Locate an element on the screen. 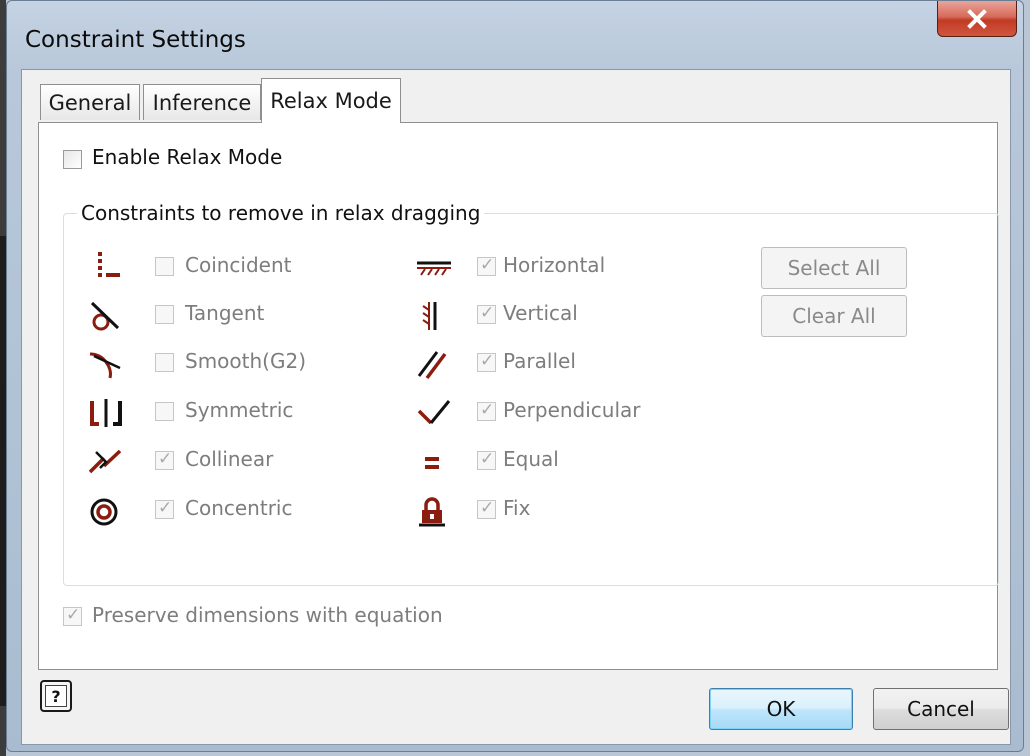 The height and width of the screenshot is (756, 1030). coincident-icon is located at coordinates (106, 267).